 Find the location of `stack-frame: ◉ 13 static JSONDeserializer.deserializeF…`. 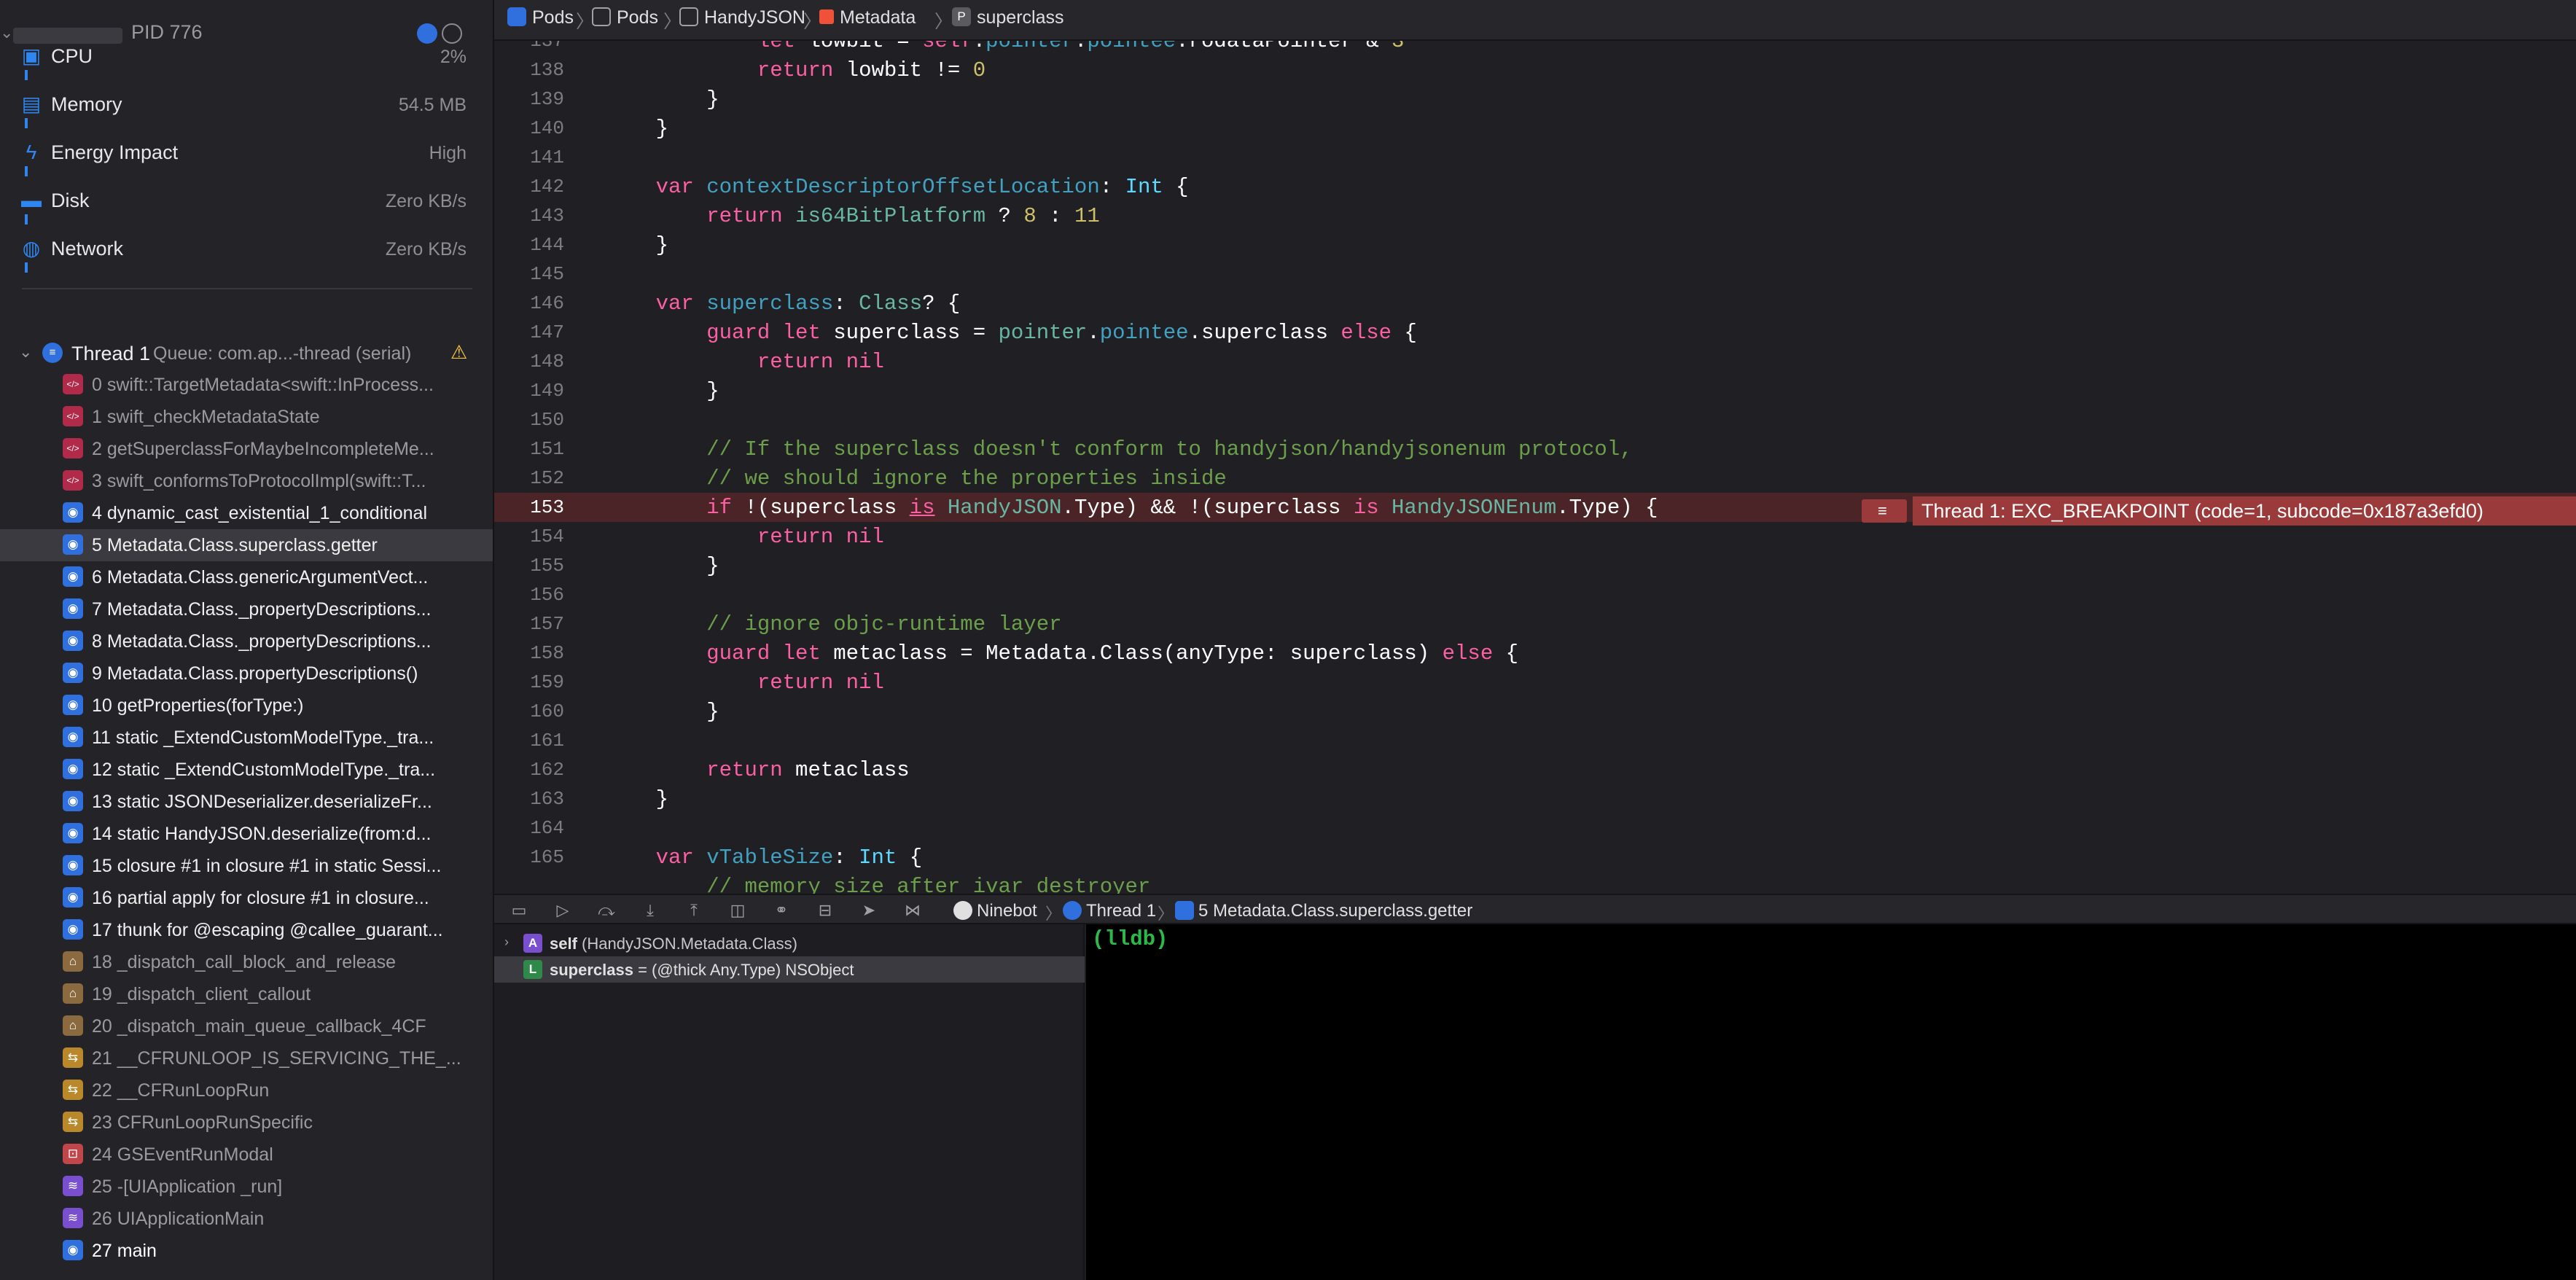

stack-frame: ◉ 13 static JSONDeserializer.deserializeF… is located at coordinates (246, 802).